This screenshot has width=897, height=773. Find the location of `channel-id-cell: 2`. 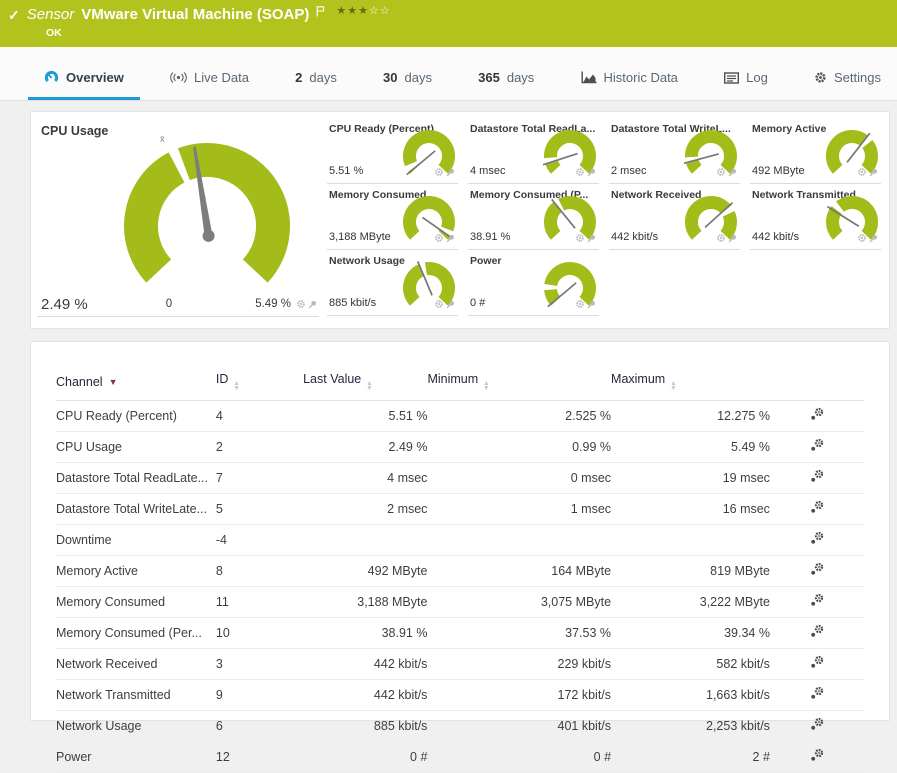

channel-id-cell: 2 is located at coordinates (259, 447).